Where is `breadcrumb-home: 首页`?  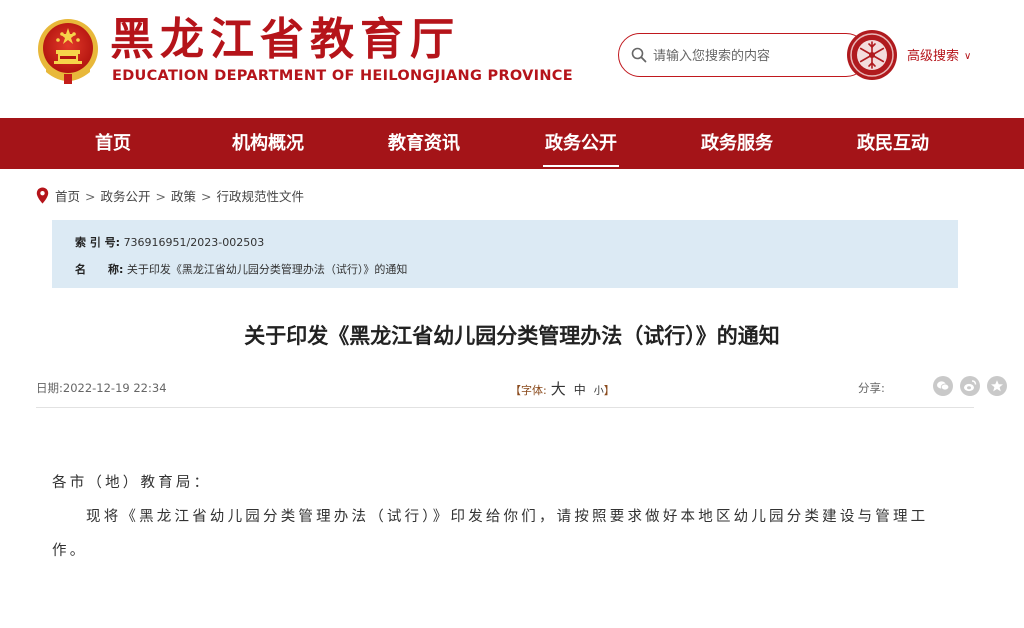 breadcrumb-home: 首页 is located at coordinates (67, 196).